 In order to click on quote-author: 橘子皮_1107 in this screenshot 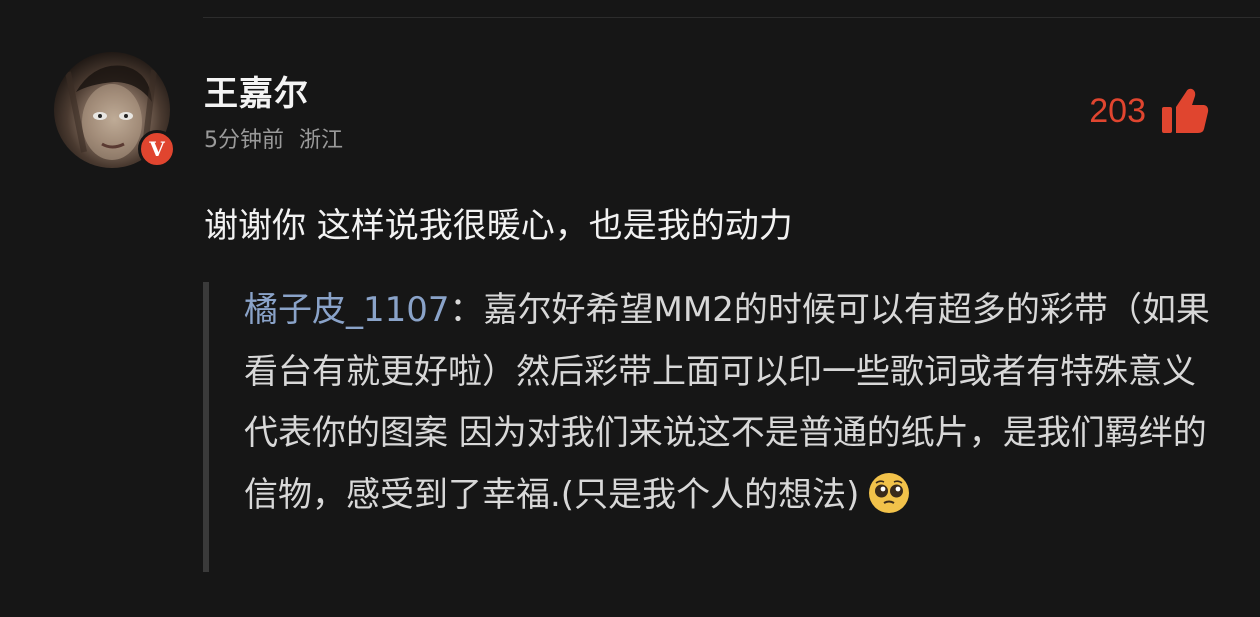, I will do `click(347, 310)`.